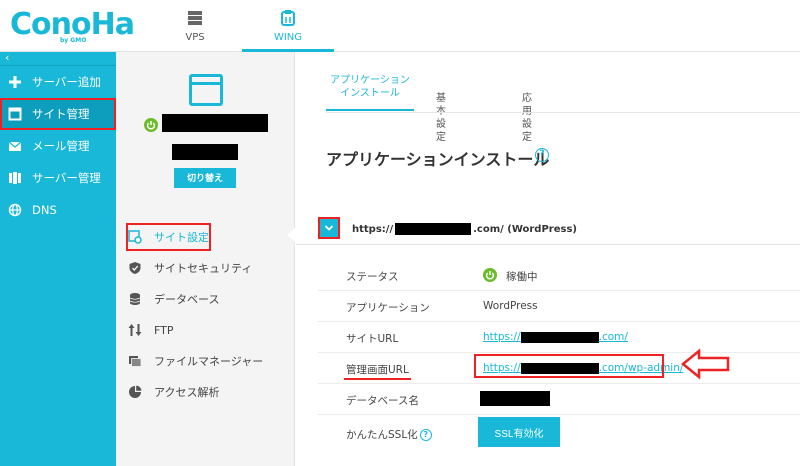  I want to click on chevron-down-icon, so click(329, 228).